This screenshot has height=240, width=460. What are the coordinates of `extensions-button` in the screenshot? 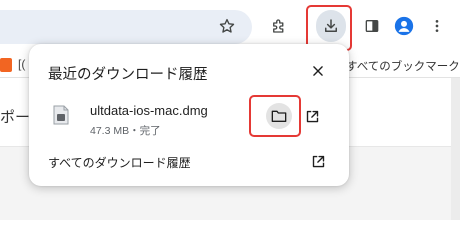 It's located at (279, 26).